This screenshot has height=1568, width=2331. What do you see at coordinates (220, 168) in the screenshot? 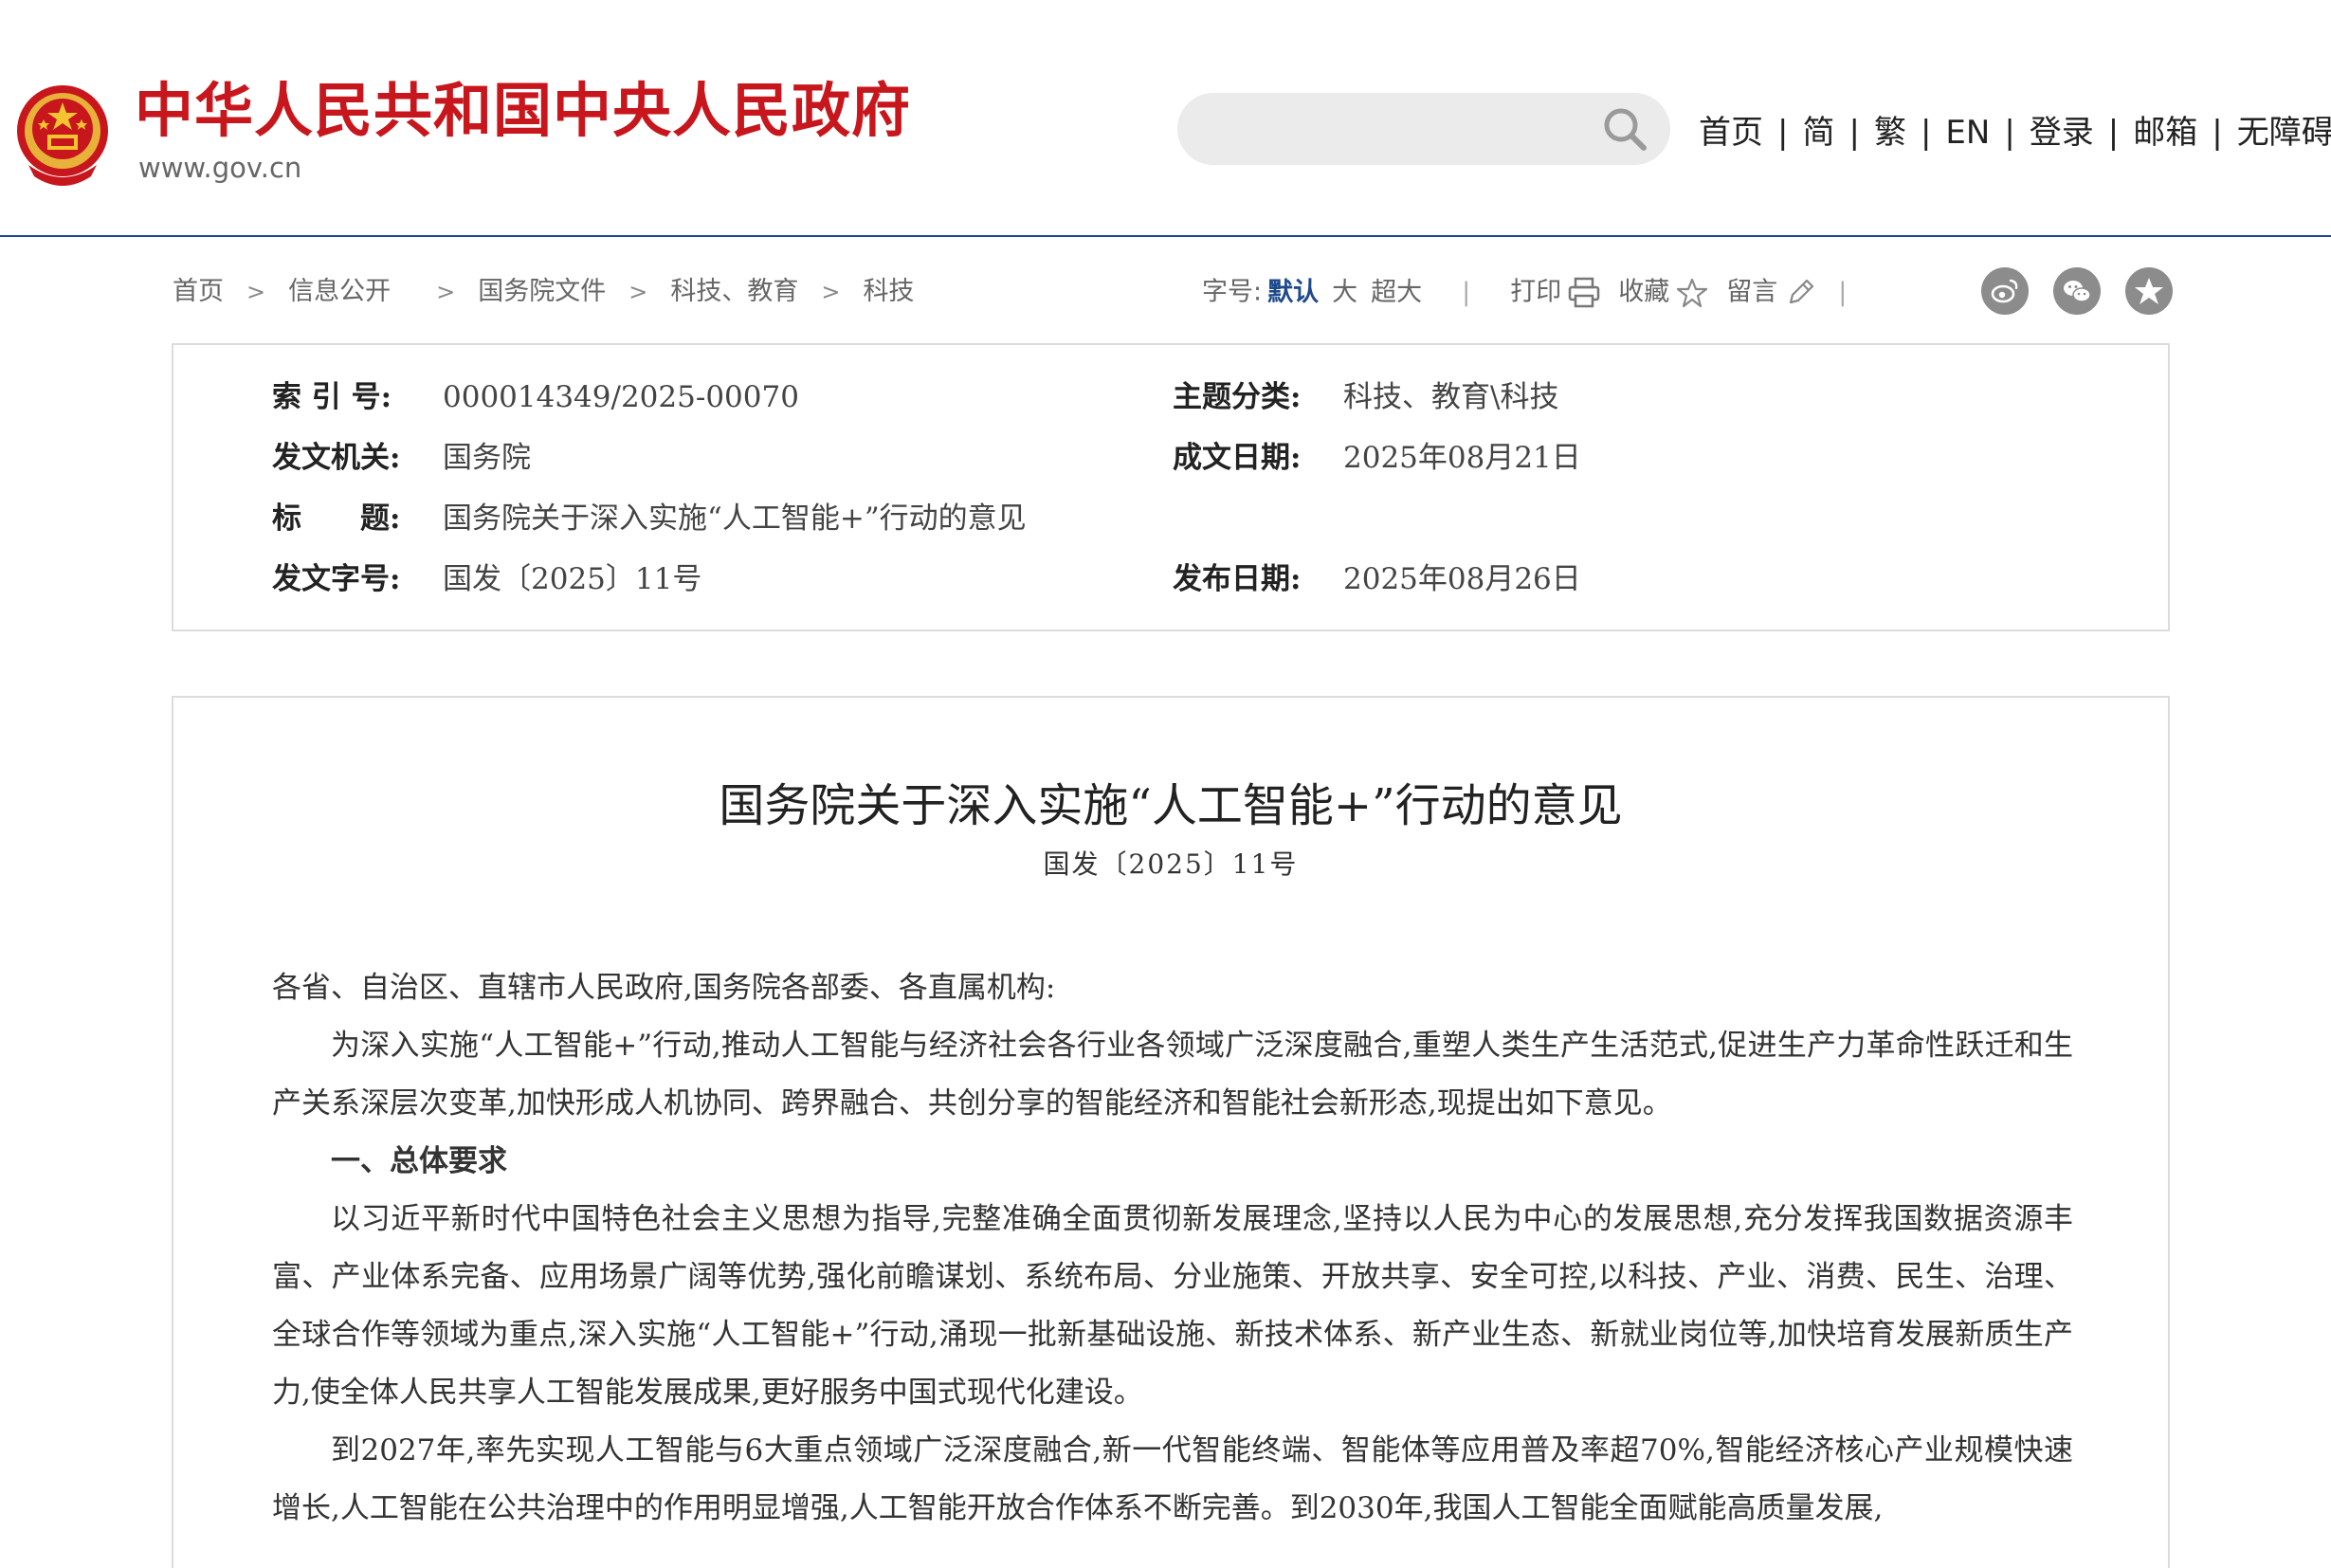
I see `site-url: www.gov.cn` at bounding box center [220, 168].